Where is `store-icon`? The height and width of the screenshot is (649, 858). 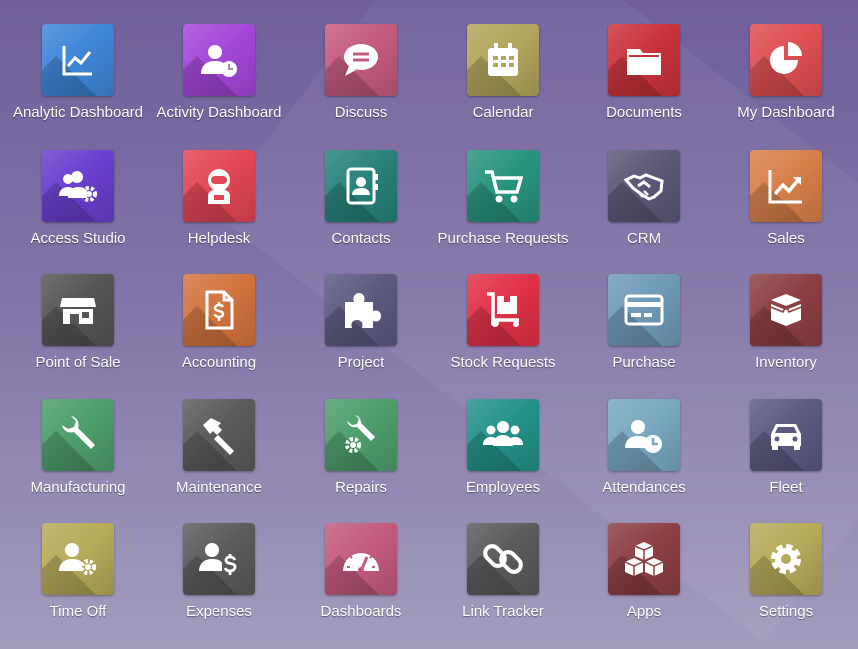
store-icon is located at coordinates (78, 311).